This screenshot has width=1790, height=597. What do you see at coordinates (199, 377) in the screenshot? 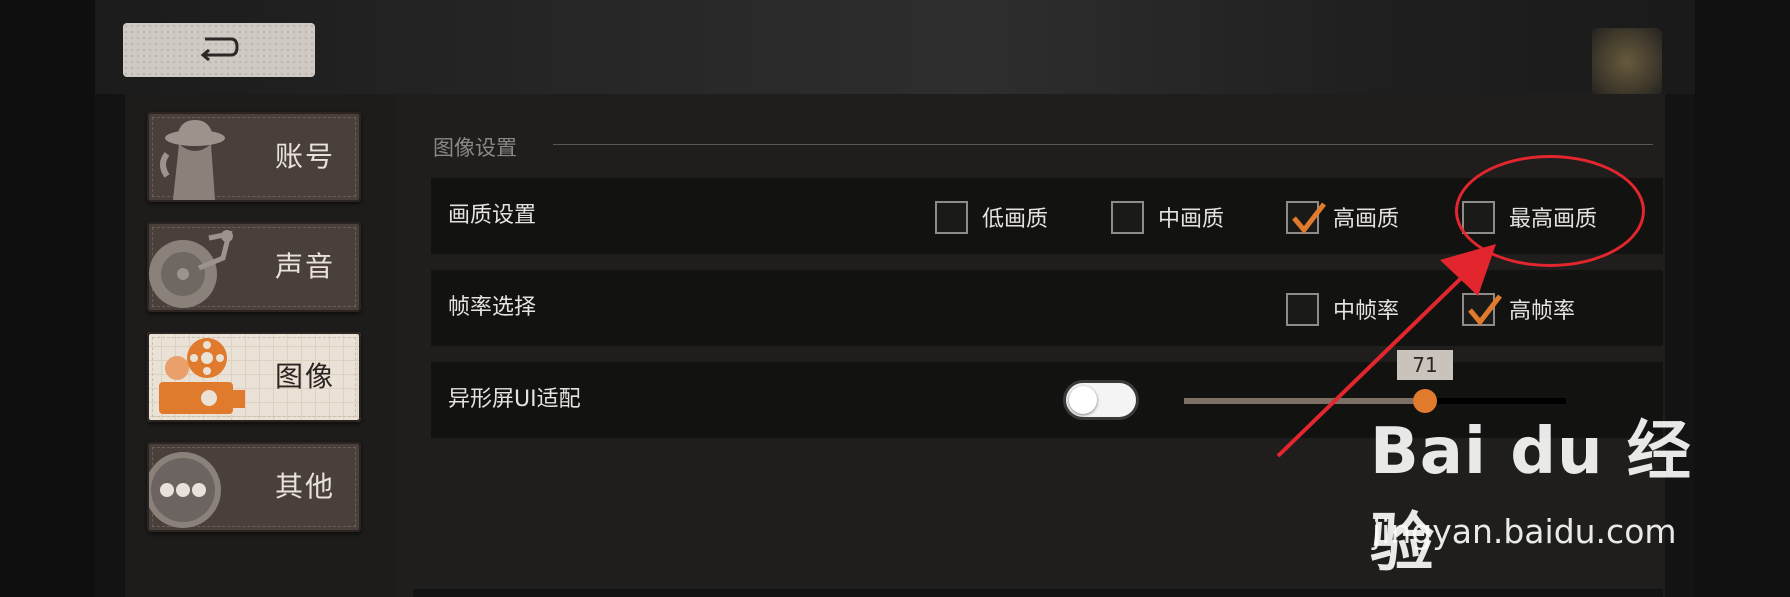
I see `film-projector-icon` at bounding box center [199, 377].